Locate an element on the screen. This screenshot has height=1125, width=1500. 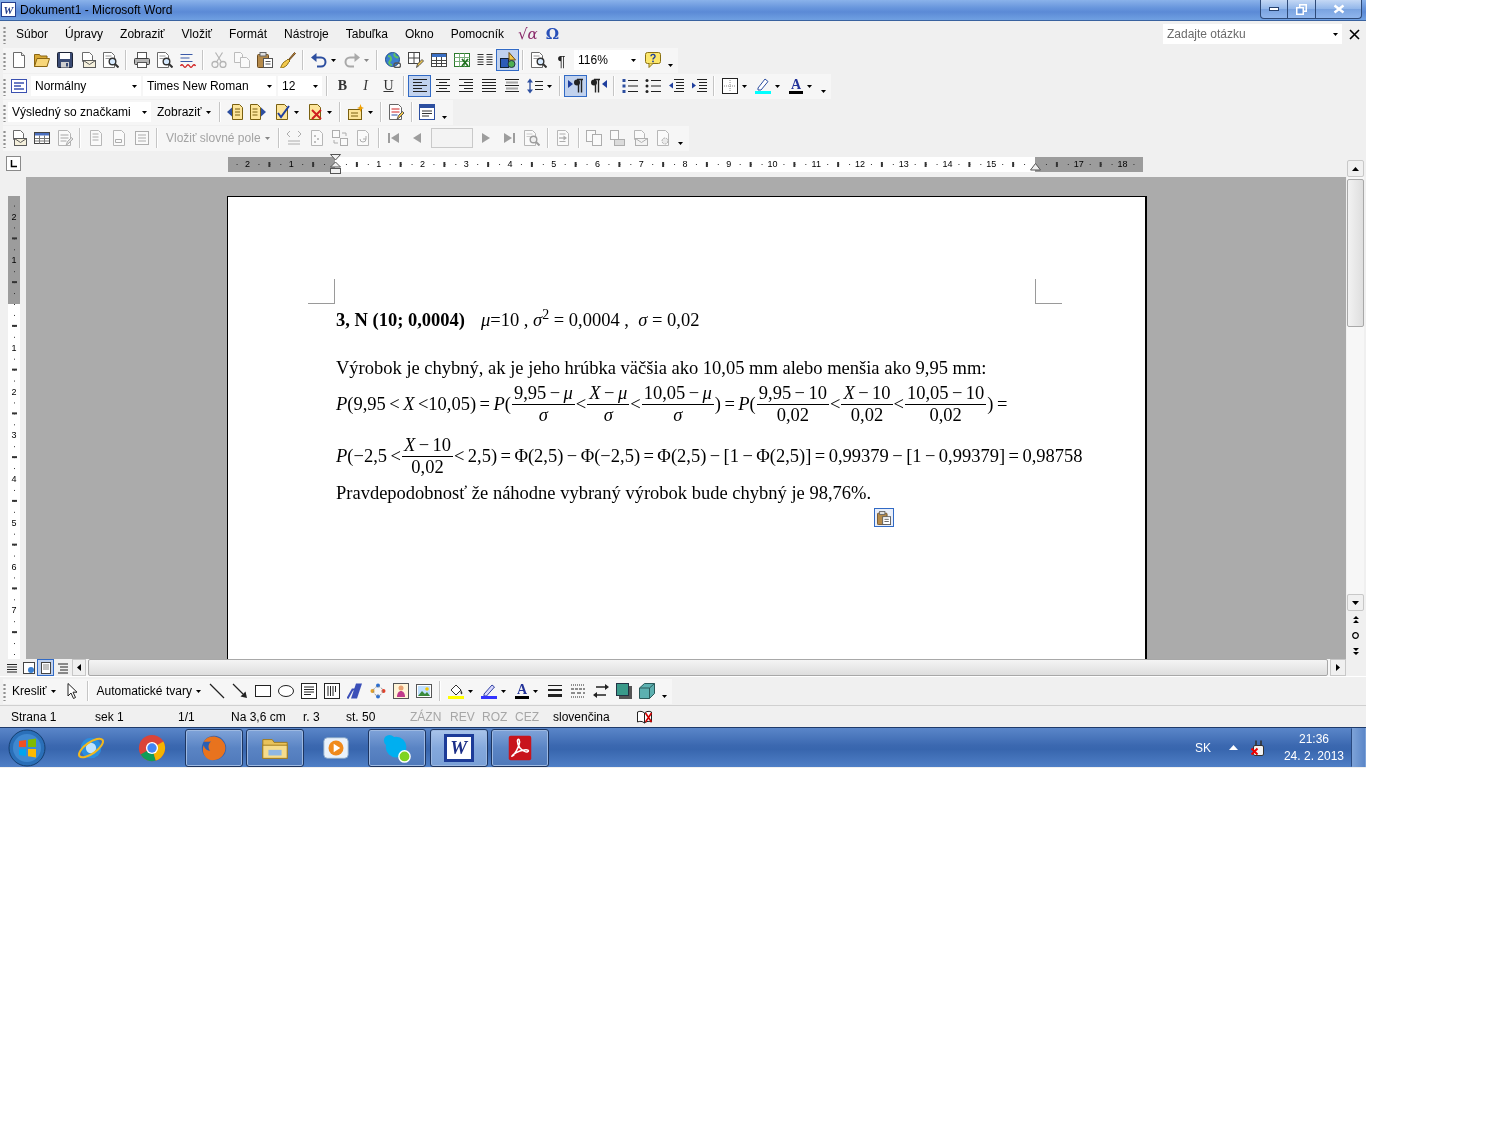
show-desktop-button is located at coordinates (1358, 747).